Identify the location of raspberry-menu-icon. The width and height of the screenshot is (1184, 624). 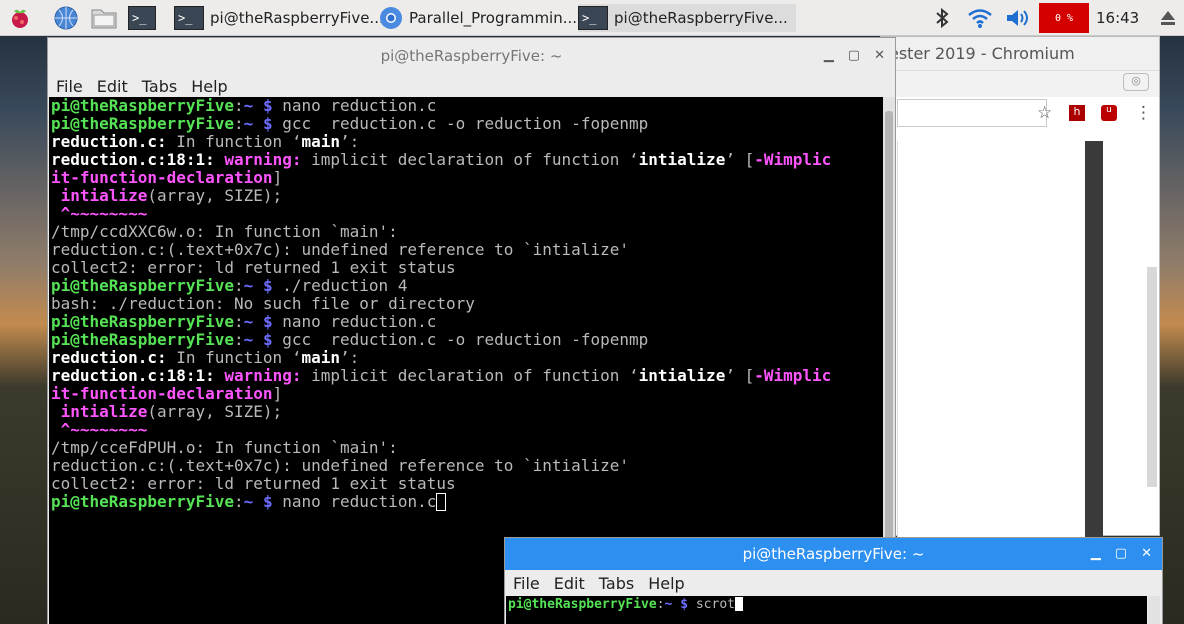
(20, 18).